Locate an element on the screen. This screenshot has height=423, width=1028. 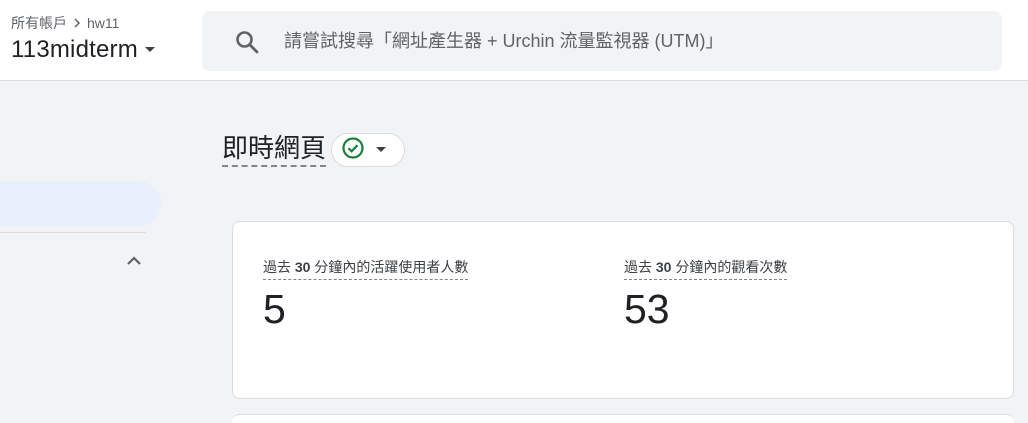
status-dropdown is located at coordinates (368, 150).